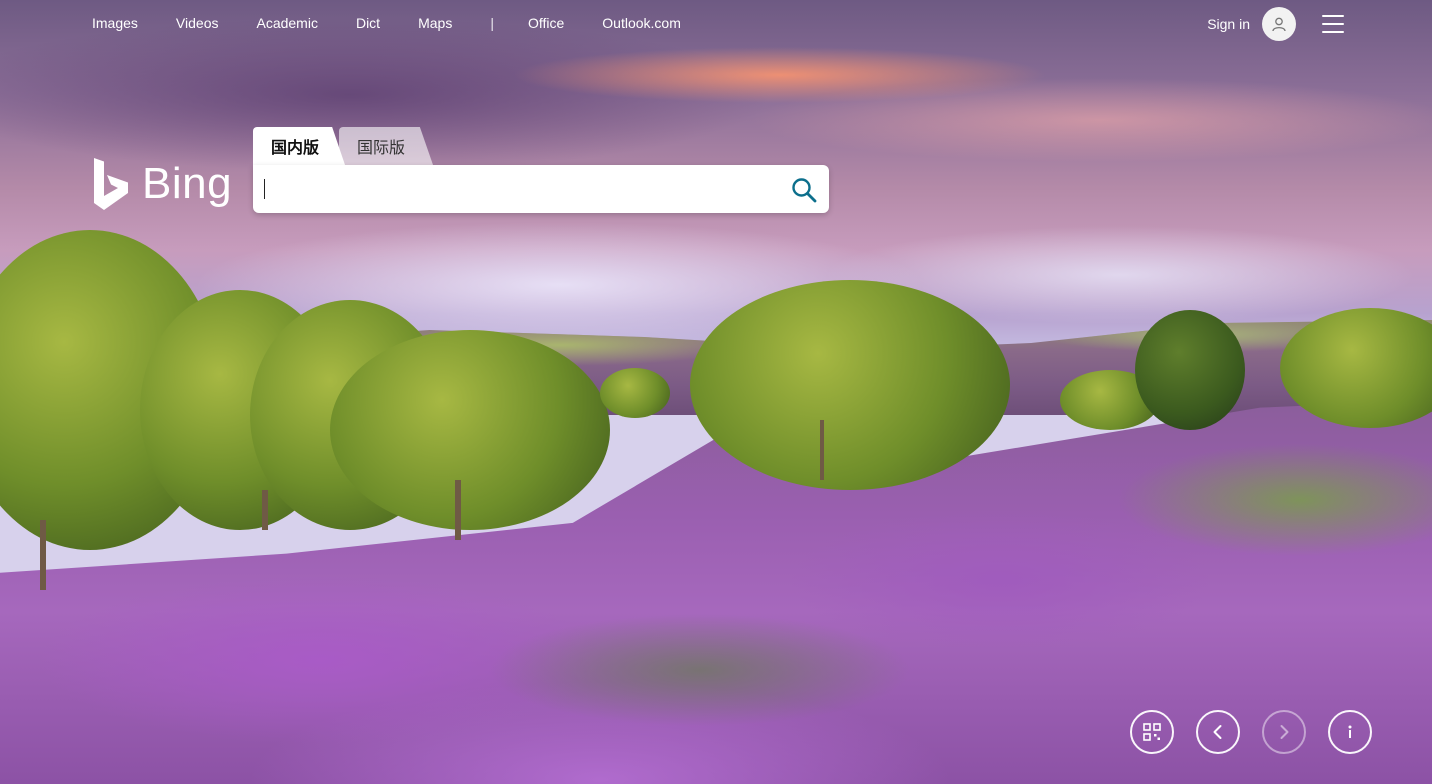 The image size is (1432, 784). I want to click on nav-link-videos: Videos, so click(197, 23).